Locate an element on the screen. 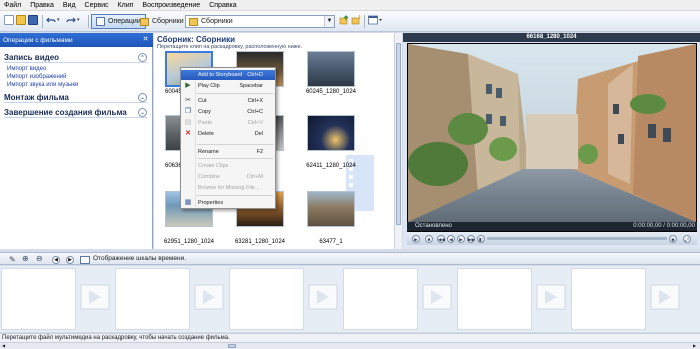  section-edit-movie: Монтаж фильма ⌄ is located at coordinates (75, 97).